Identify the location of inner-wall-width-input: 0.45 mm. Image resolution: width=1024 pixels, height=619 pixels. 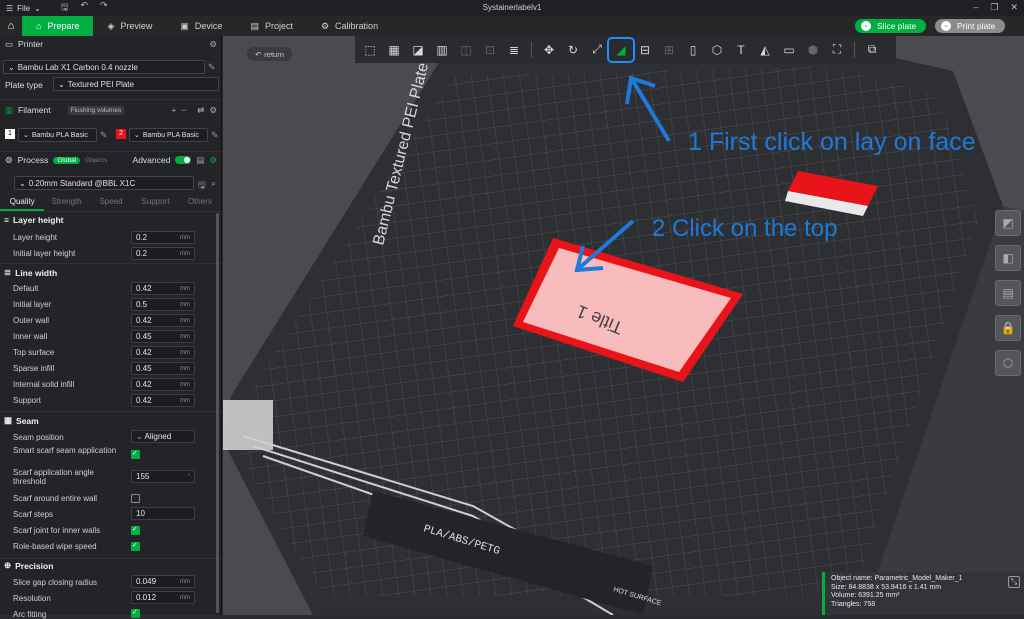
(163, 336).